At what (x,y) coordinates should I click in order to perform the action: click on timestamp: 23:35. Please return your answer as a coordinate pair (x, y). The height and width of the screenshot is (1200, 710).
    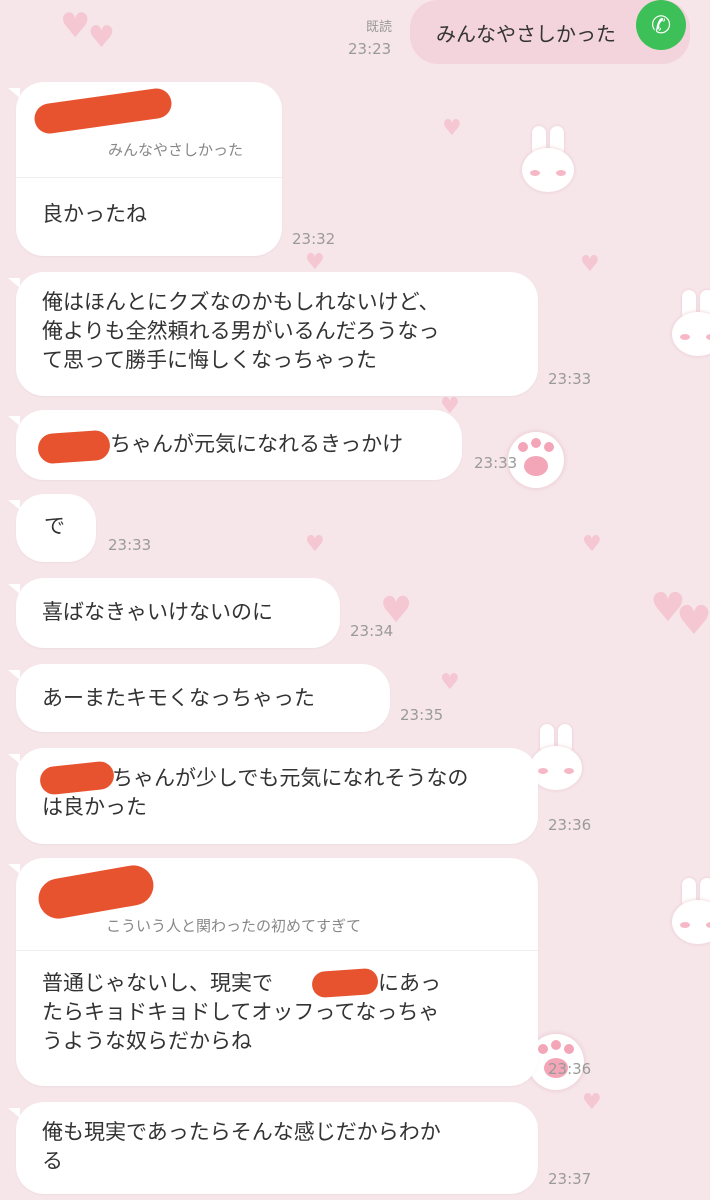
    Looking at the image, I should click on (422, 715).